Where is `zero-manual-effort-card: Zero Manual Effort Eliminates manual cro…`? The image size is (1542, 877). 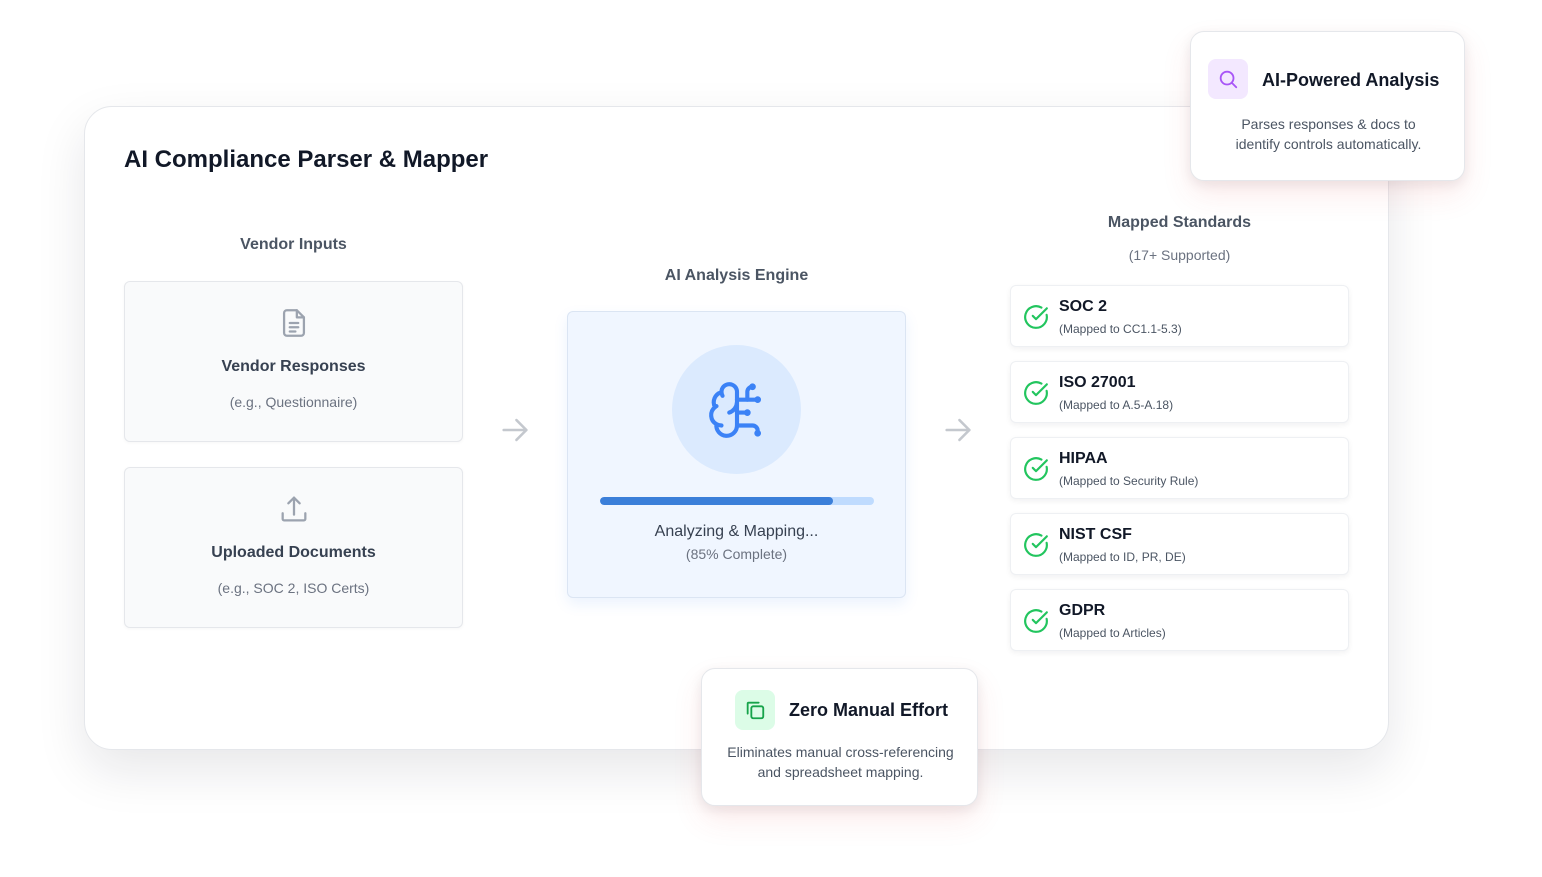 zero-manual-effort-card: Zero Manual Effort Eliminates manual cro… is located at coordinates (839, 737).